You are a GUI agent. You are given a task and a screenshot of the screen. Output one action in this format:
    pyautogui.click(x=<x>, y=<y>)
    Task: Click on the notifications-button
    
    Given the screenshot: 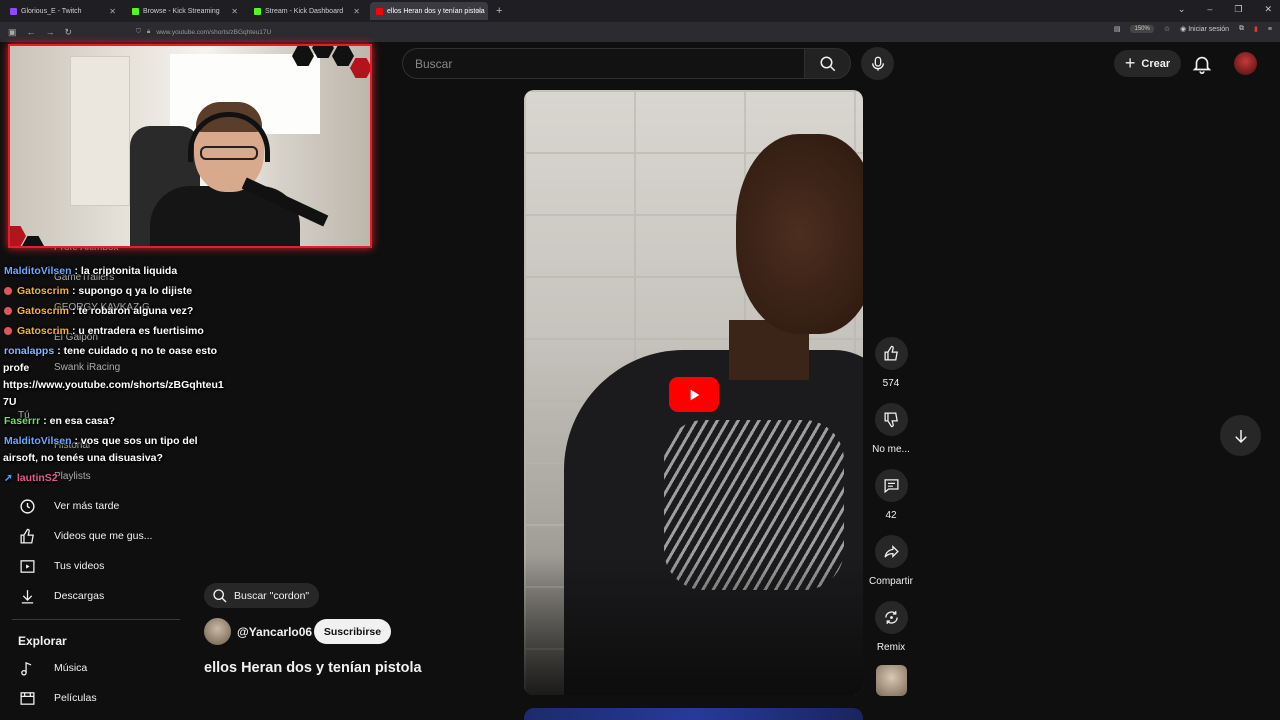 What is the action you would take?
    pyautogui.click(x=1202, y=64)
    